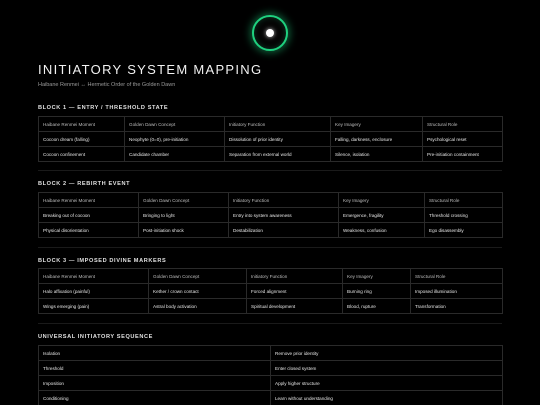 The image size is (540, 405). I want to click on table-cell: Physical disorientation, so click(88, 230).